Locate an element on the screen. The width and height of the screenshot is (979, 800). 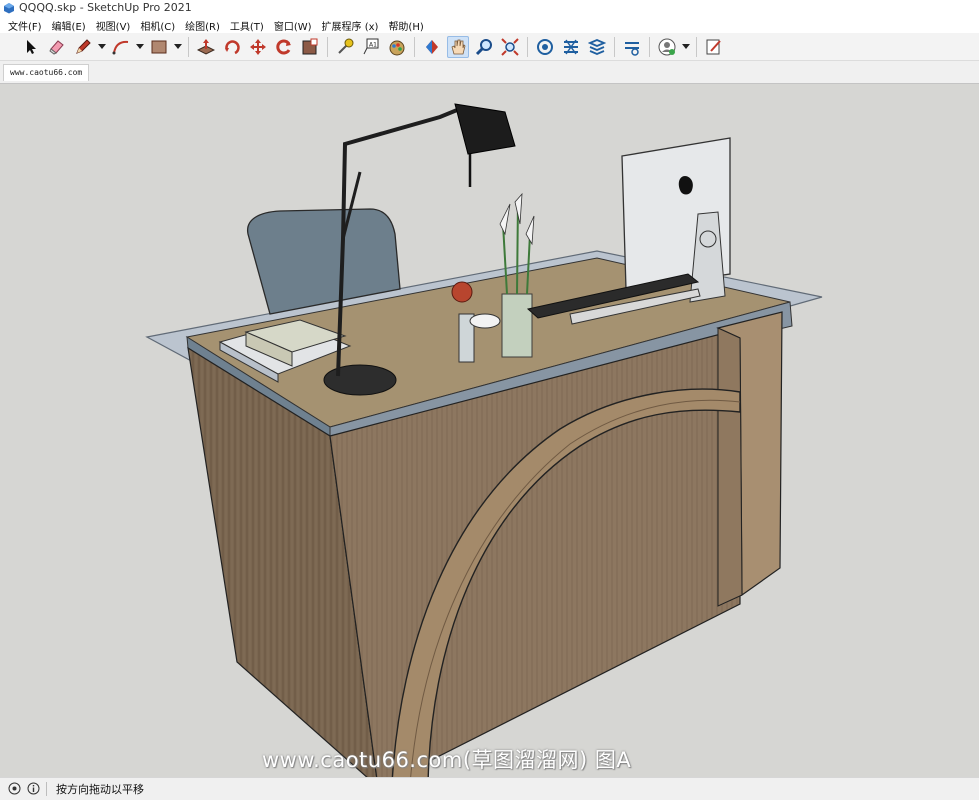
select-tool-button is located at coordinates (31, 47).